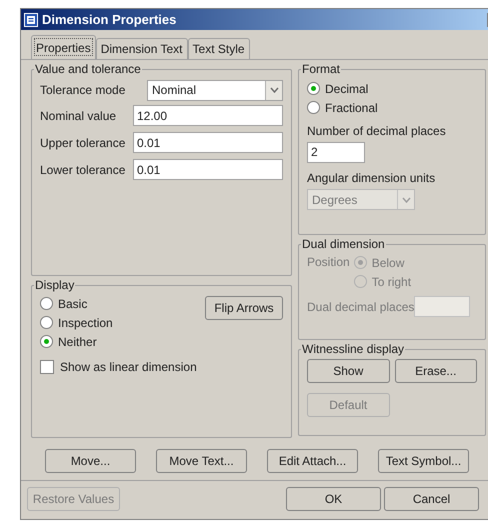 This screenshot has height=523, width=488. Describe the element at coordinates (360, 307) in the screenshot. I see `field-label: Dual decimal places` at that location.